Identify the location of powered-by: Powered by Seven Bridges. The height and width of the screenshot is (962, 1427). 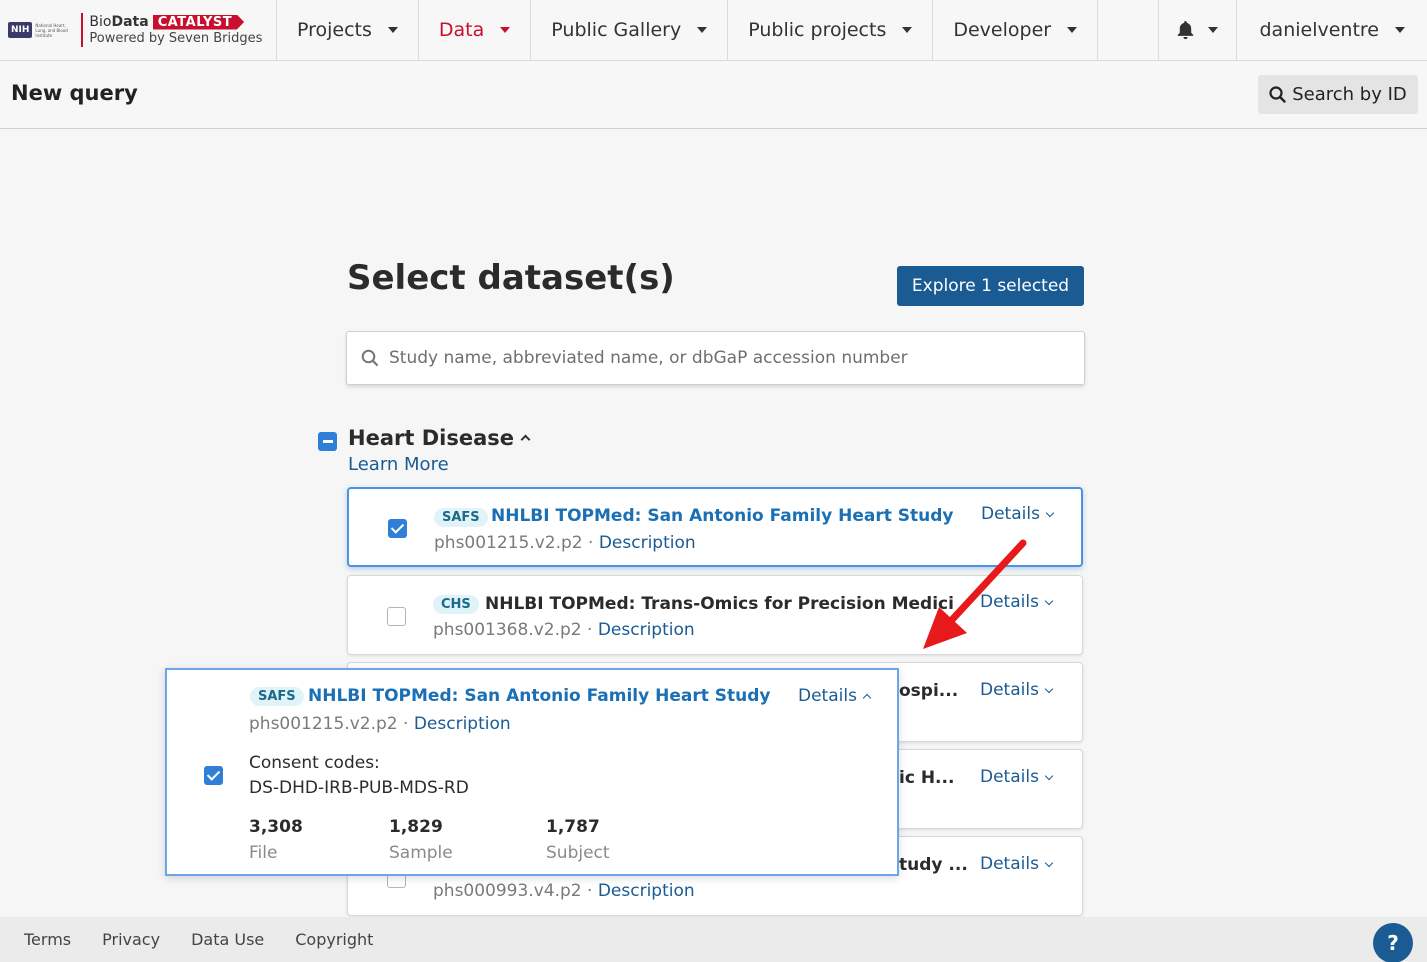
(176, 38).